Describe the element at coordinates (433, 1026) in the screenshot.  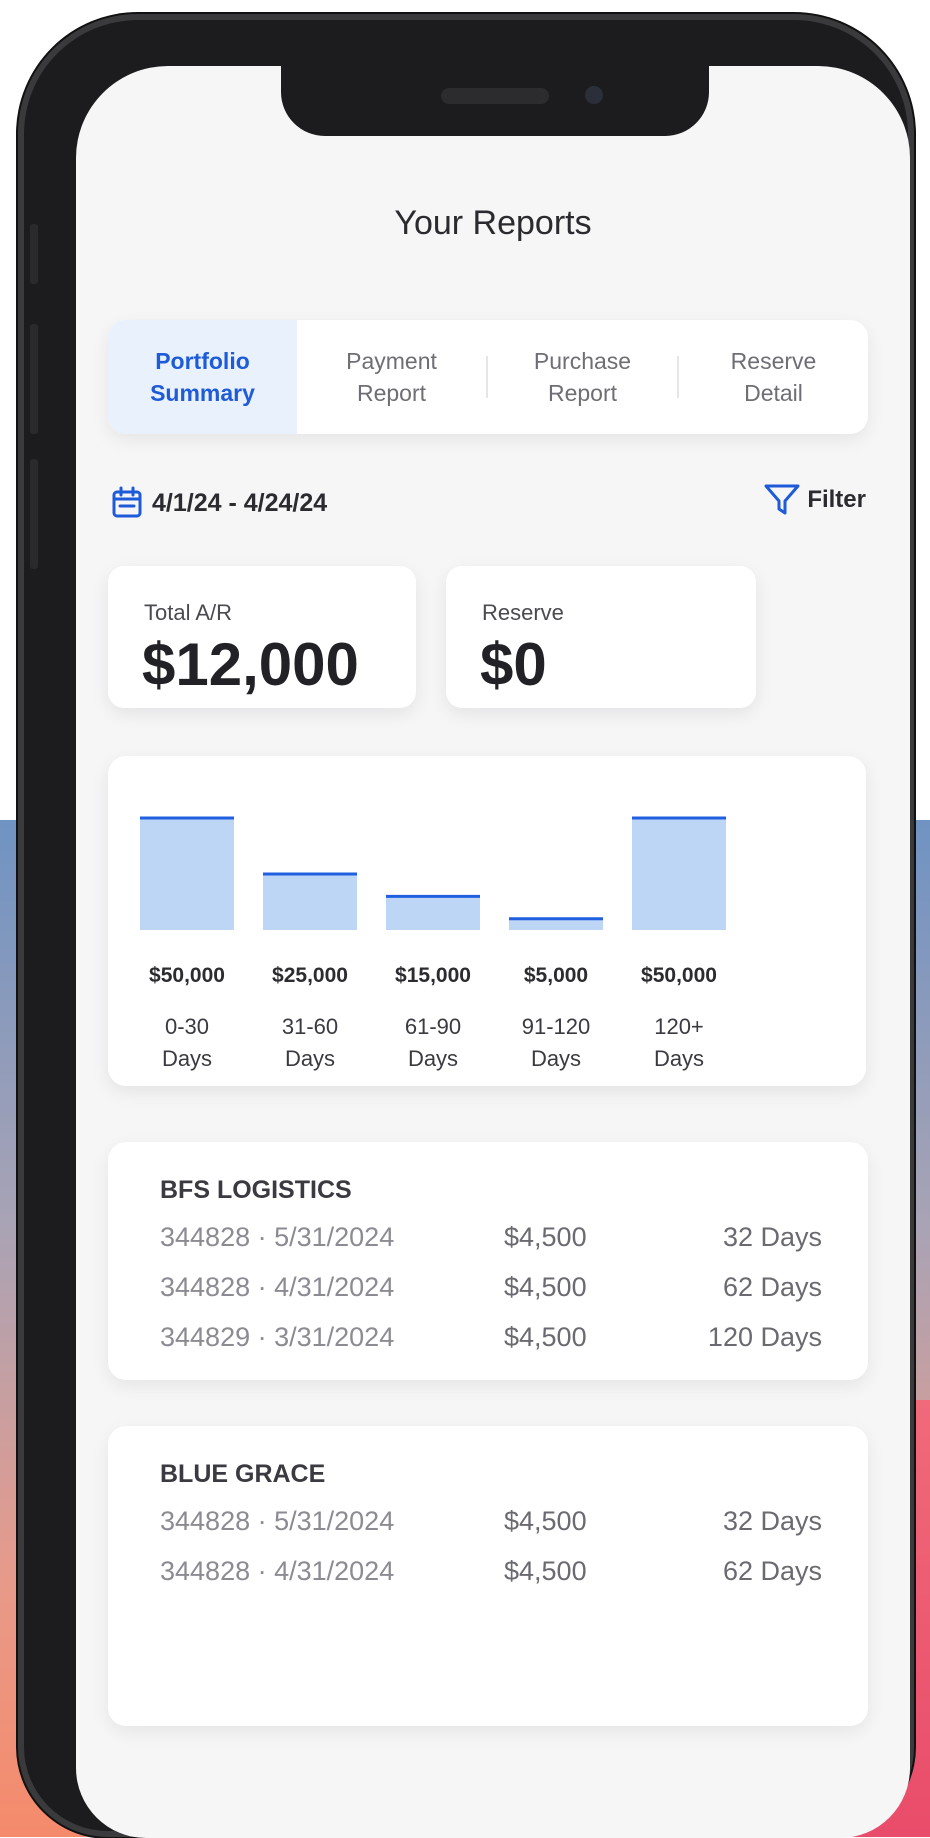
I see `chart-category-label: 61-90` at that location.